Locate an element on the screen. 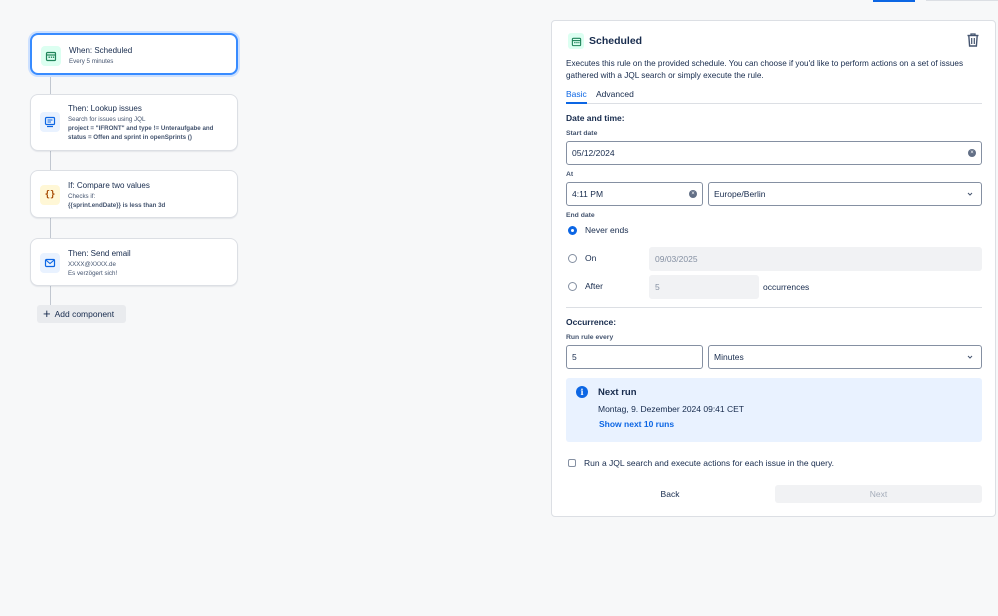  radio-label: On is located at coordinates (591, 258).